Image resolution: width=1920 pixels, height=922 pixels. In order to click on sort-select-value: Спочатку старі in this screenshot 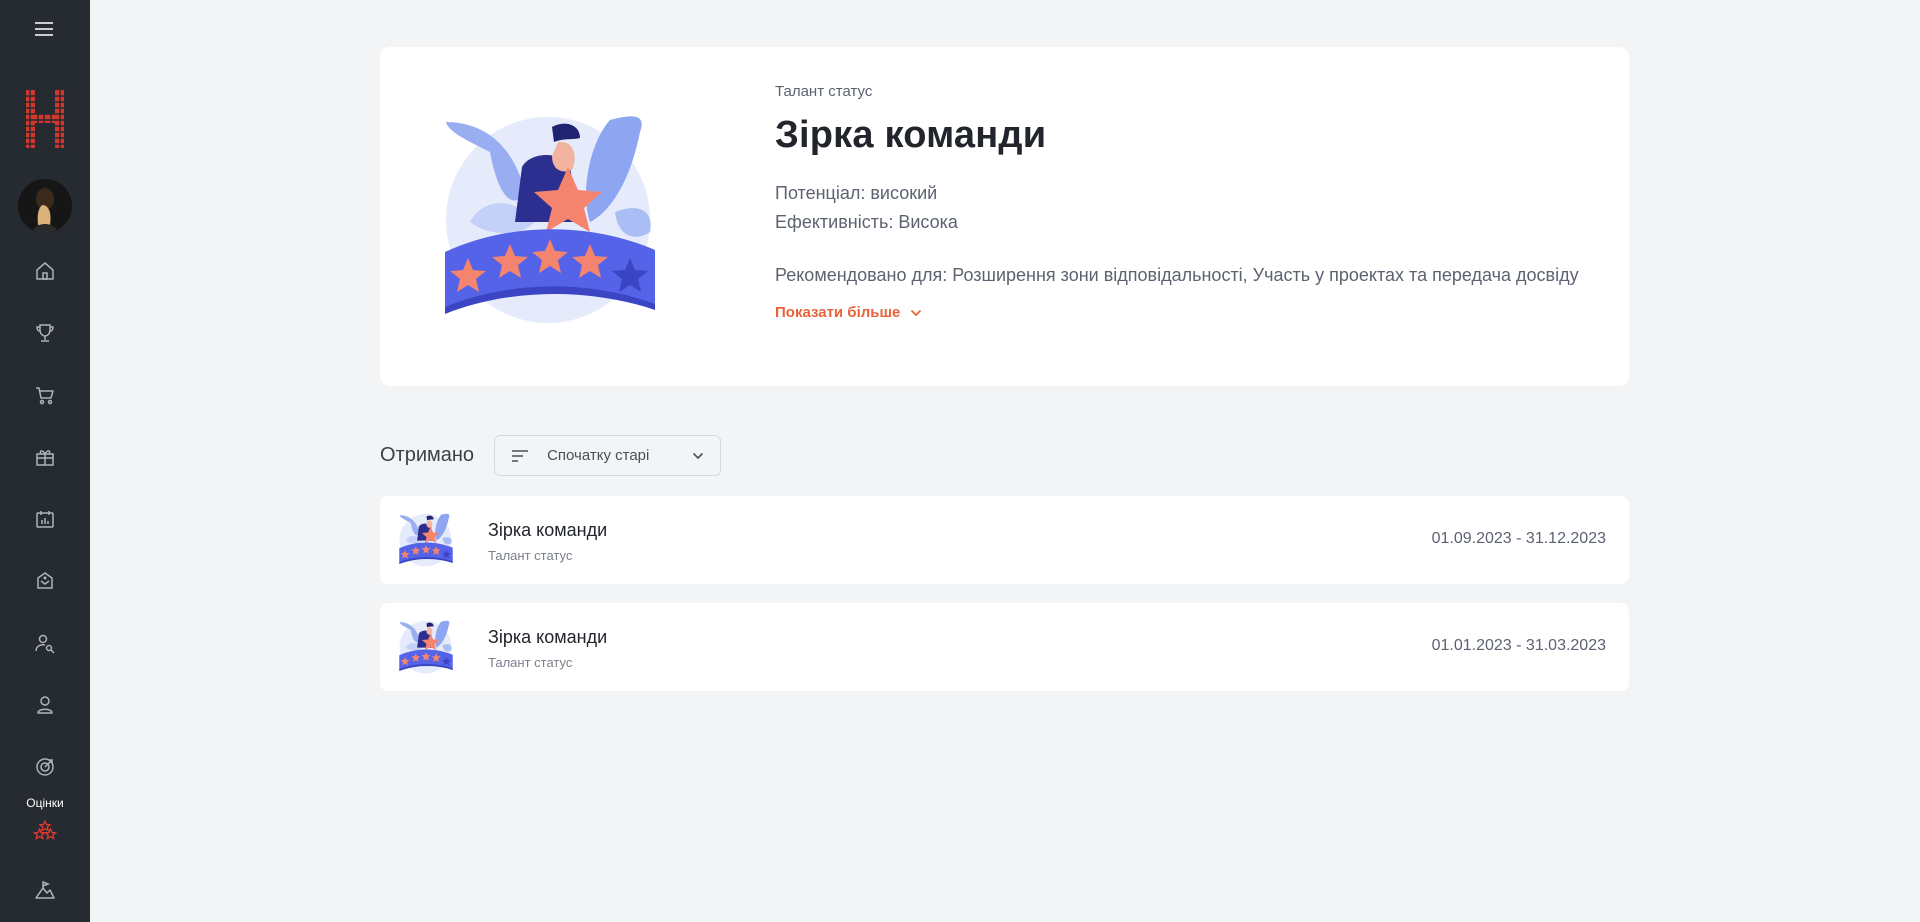, I will do `click(598, 455)`.